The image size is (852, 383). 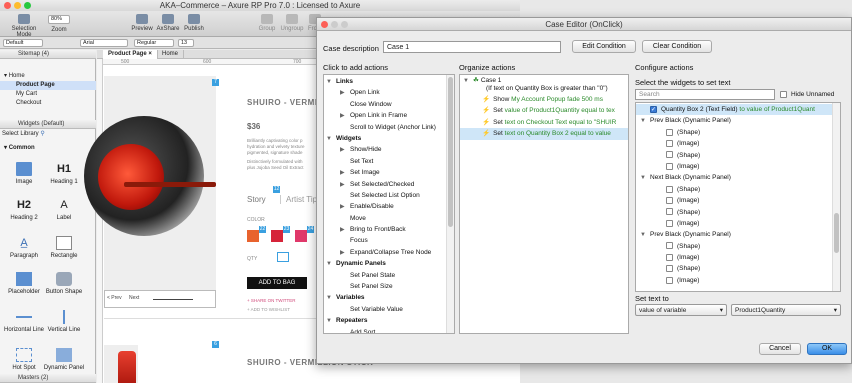 What do you see at coordinates (385, 252) in the screenshot?
I see `action-item: ▶ Expand/Collapse Tree Node` at bounding box center [385, 252].